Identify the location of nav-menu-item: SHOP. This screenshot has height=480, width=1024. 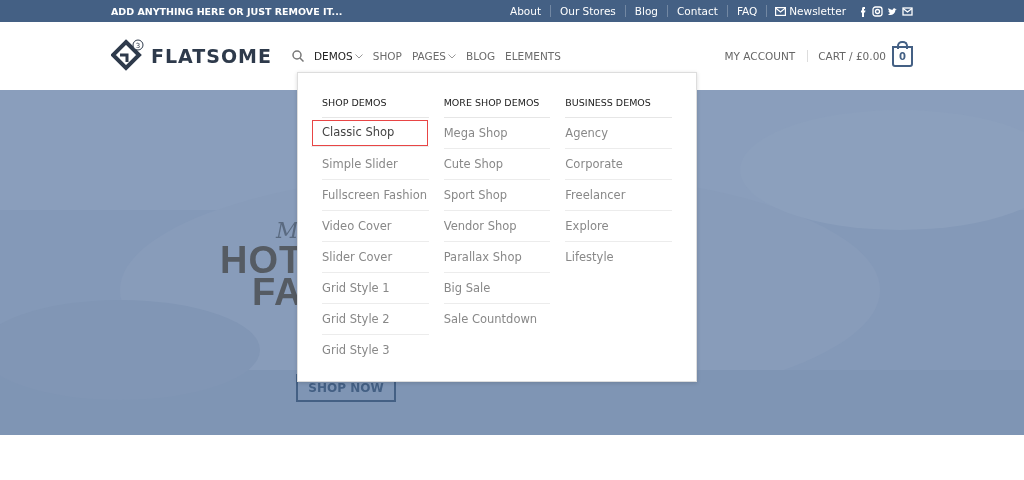
(387, 56).